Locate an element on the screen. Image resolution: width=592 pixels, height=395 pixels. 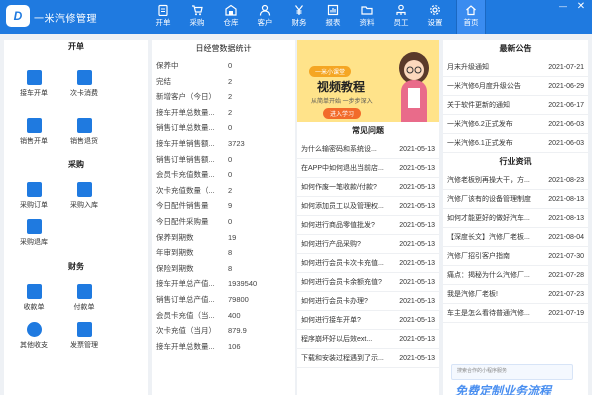
gear-icon is located at coordinates (435, 10).